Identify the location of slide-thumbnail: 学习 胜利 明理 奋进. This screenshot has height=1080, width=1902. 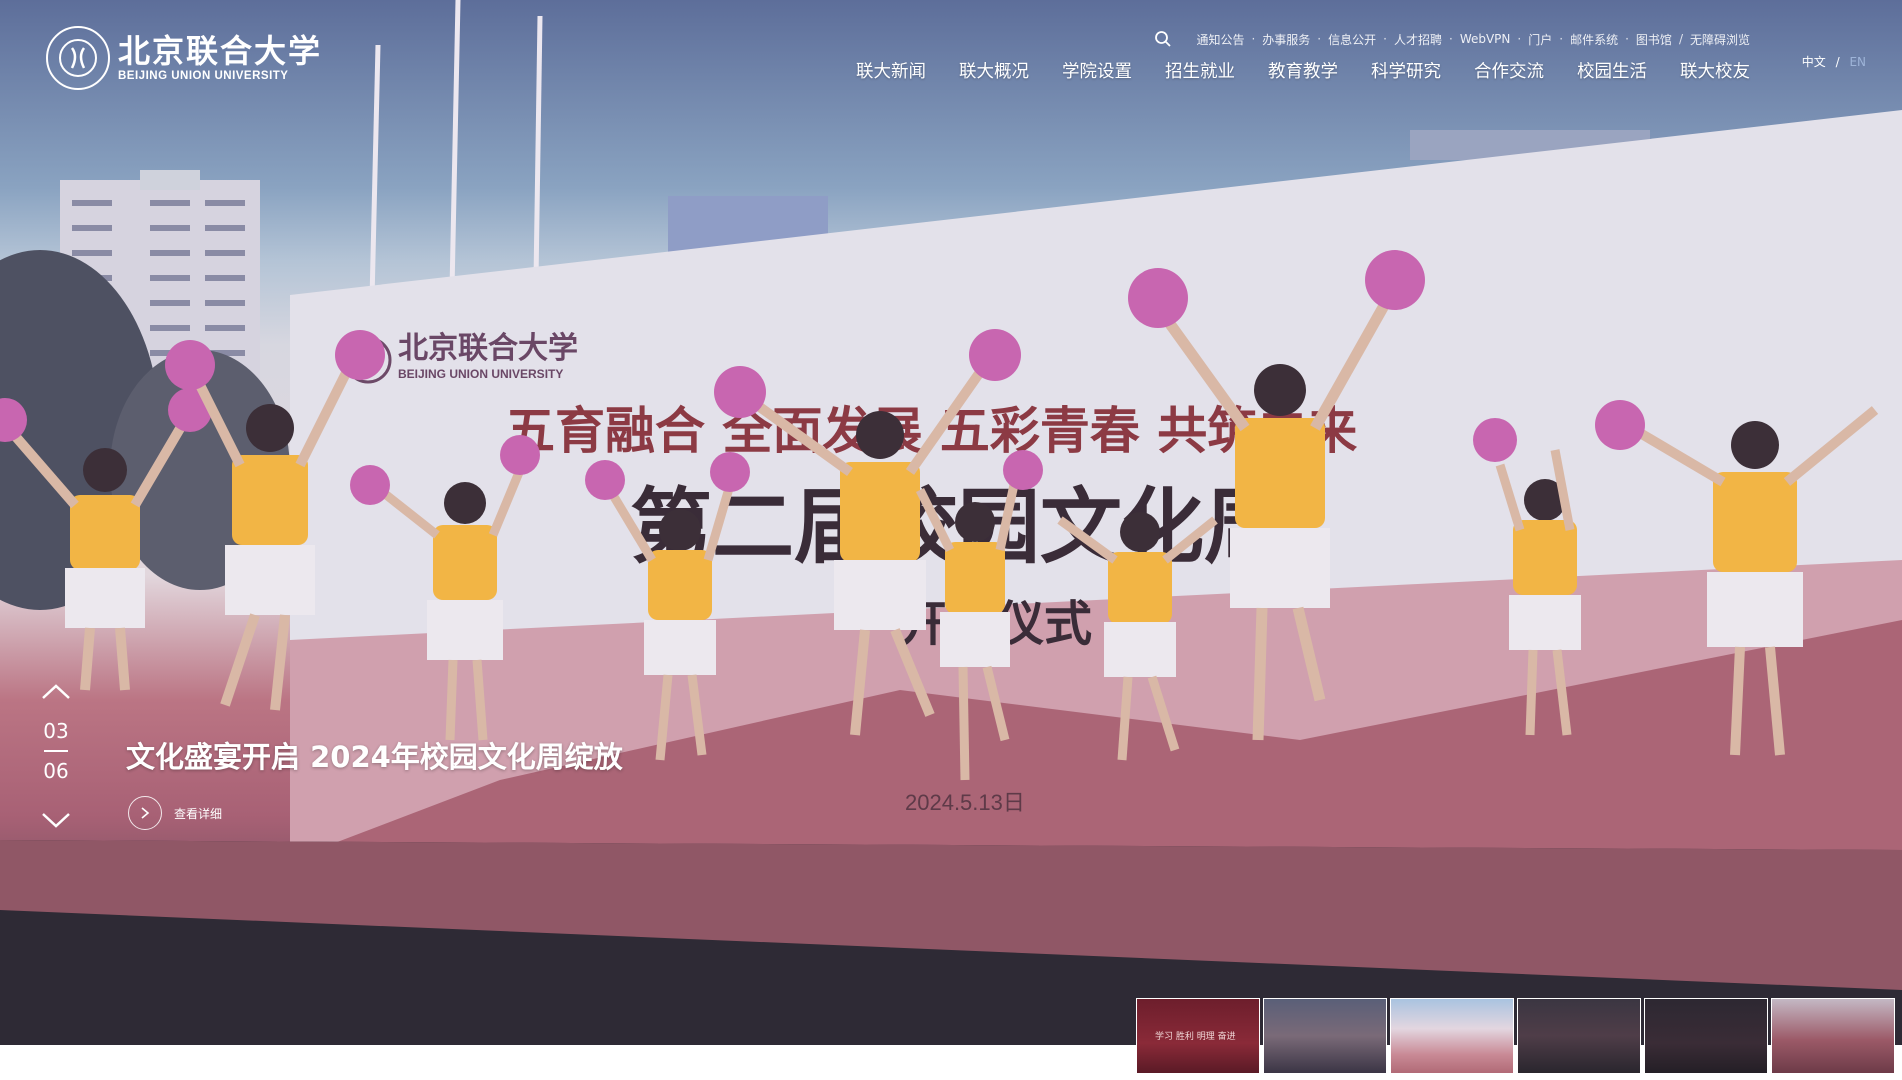
(1198, 1036).